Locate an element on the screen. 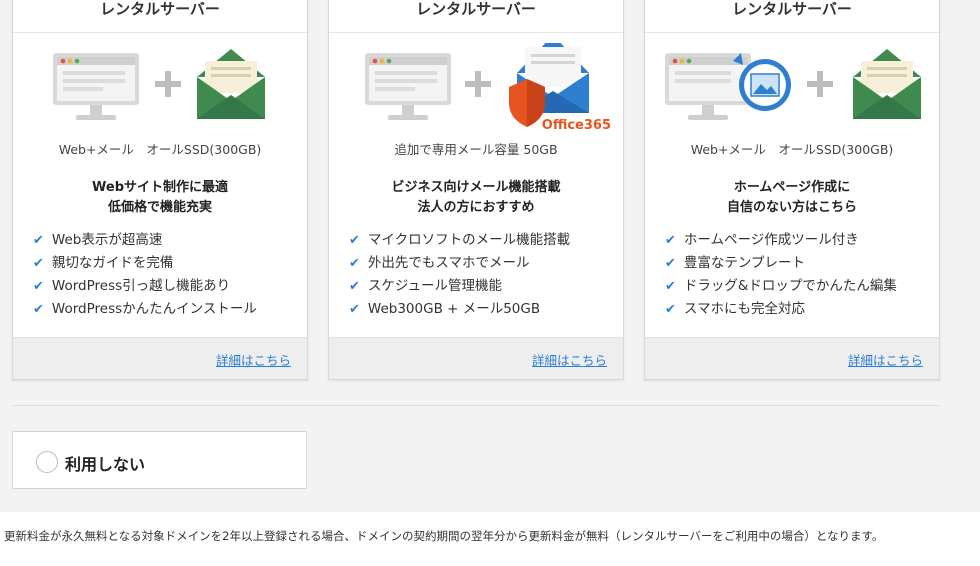 The image size is (980, 566). feature-item: ✔ スマホにも完全対応 is located at coordinates (735, 309).